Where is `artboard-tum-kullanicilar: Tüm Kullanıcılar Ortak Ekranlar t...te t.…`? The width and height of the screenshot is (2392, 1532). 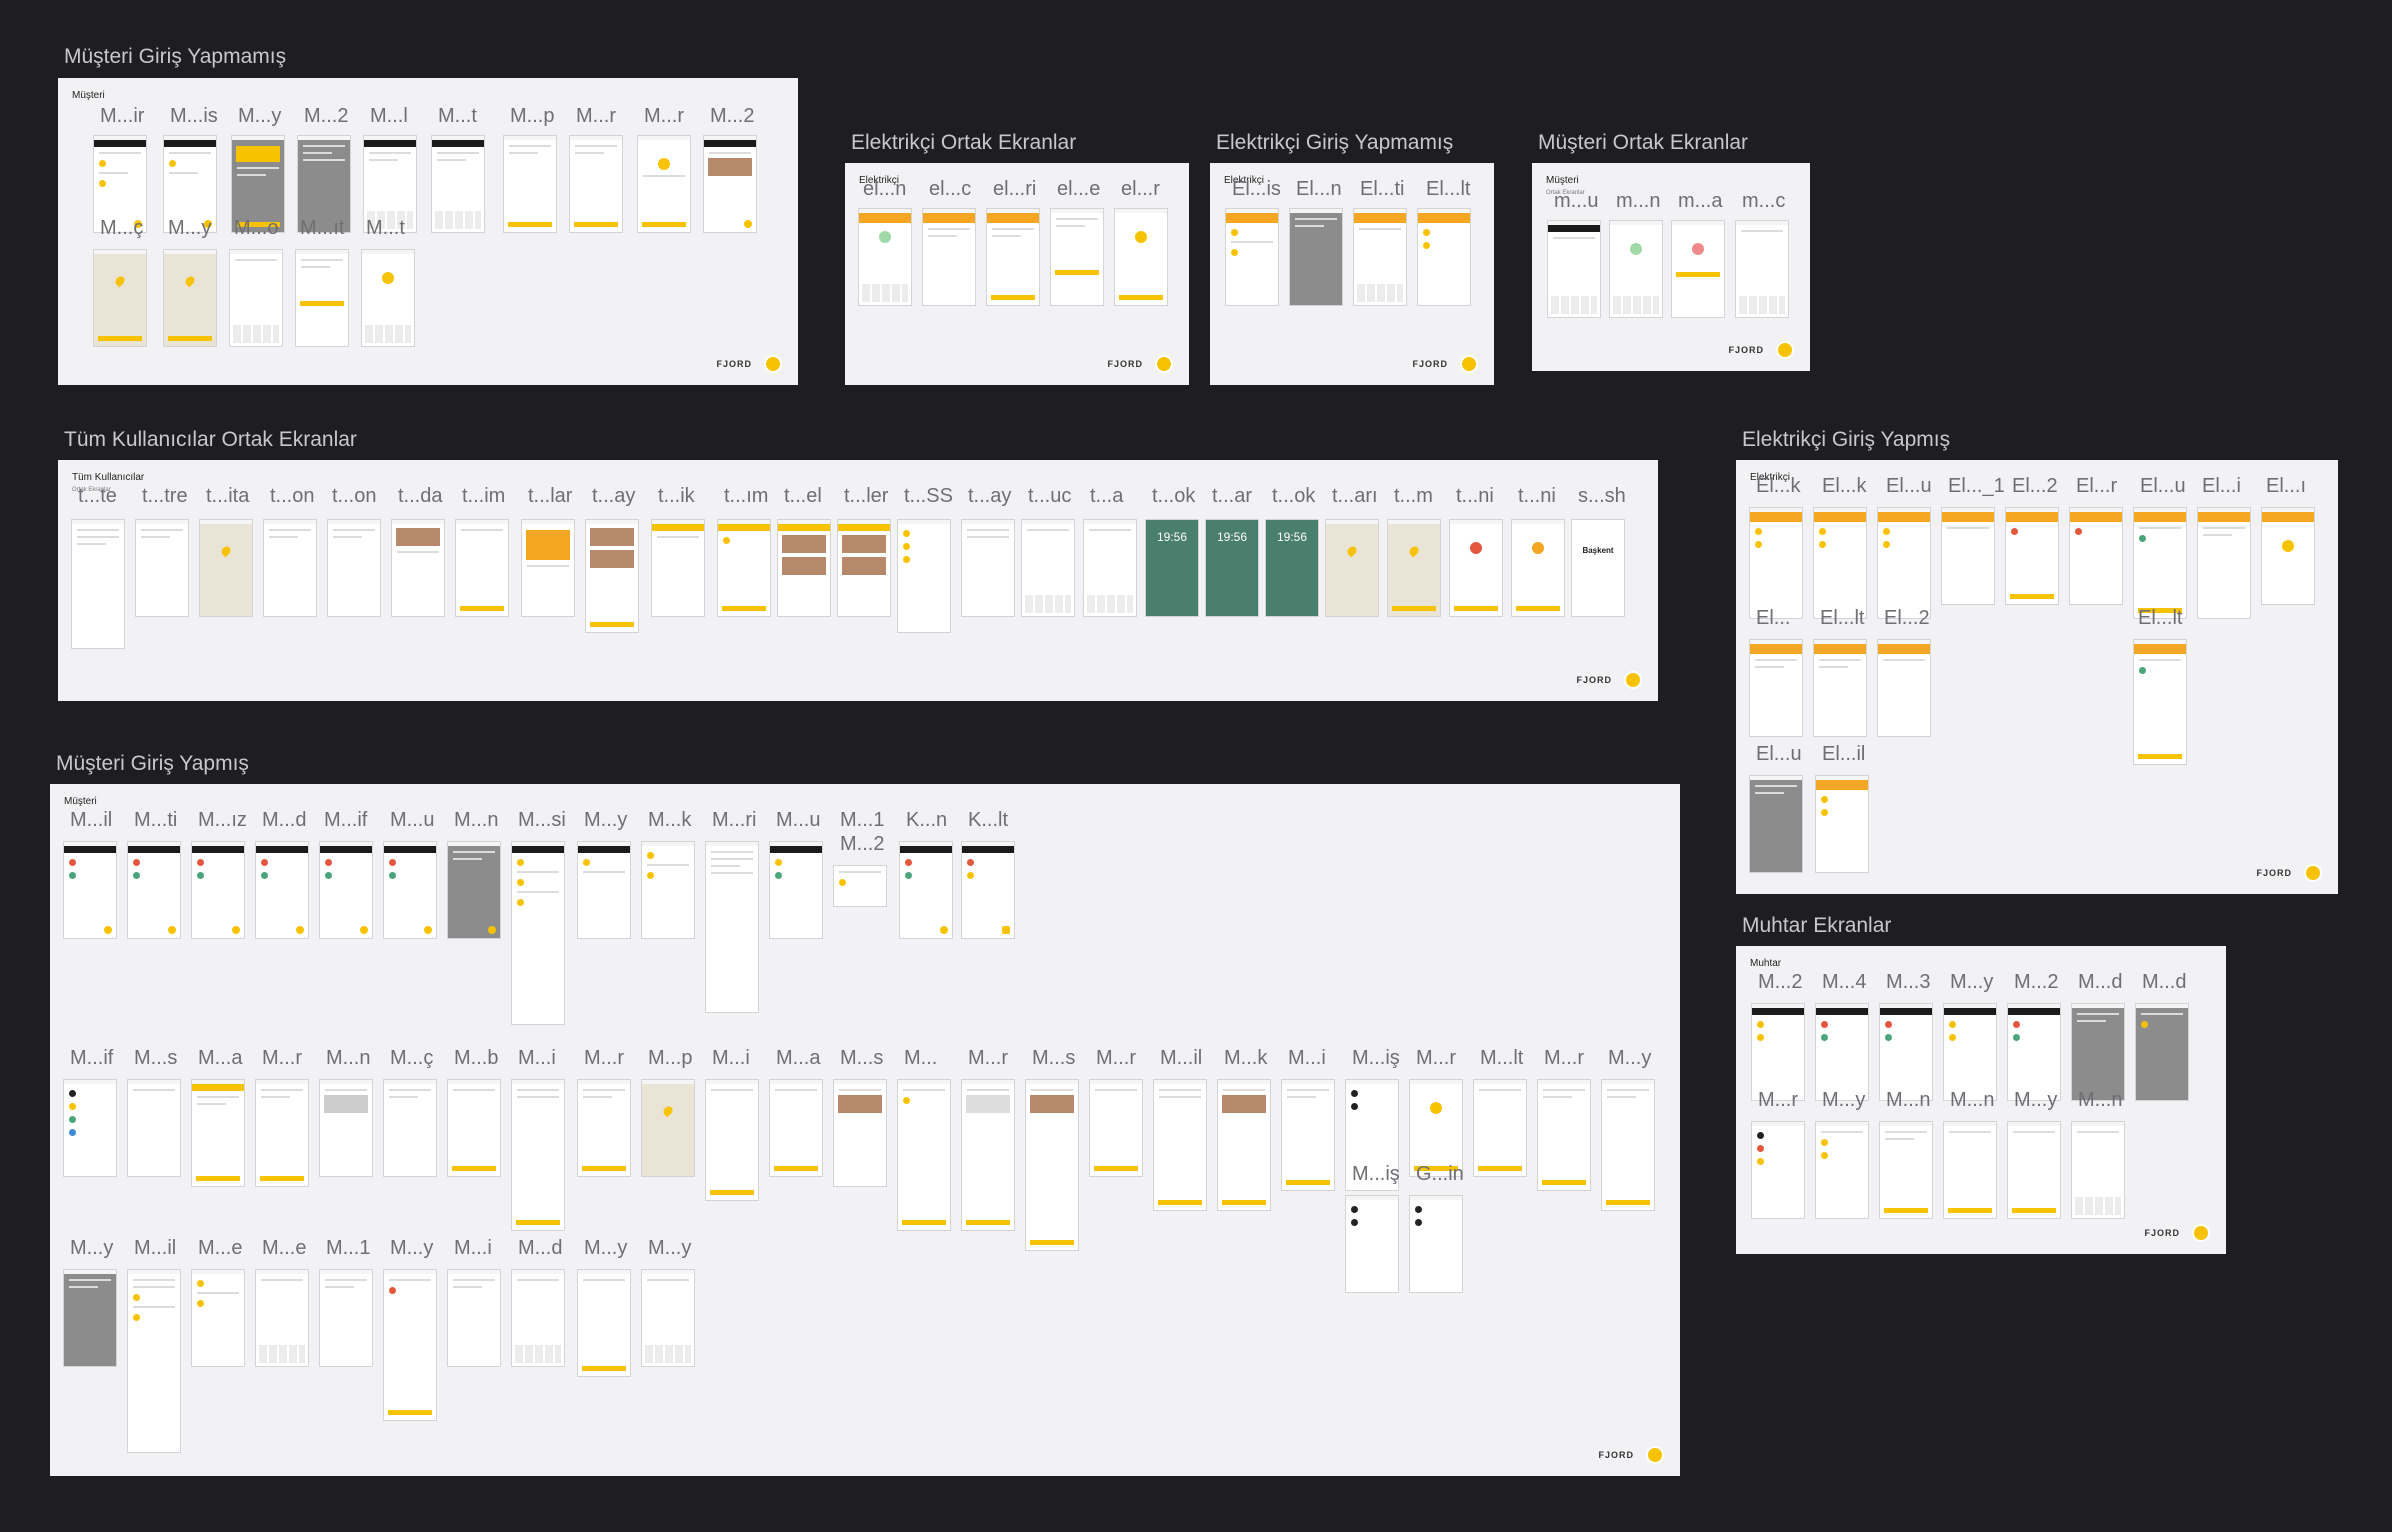 artboard-tum-kullanicilar: Tüm Kullanıcılar Ortak Ekranlar t...te t.… is located at coordinates (858, 580).